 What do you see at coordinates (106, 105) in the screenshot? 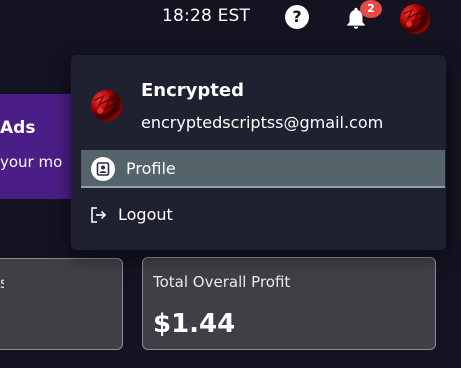
I see `dropdown-avatar` at bounding box center [106, 105].